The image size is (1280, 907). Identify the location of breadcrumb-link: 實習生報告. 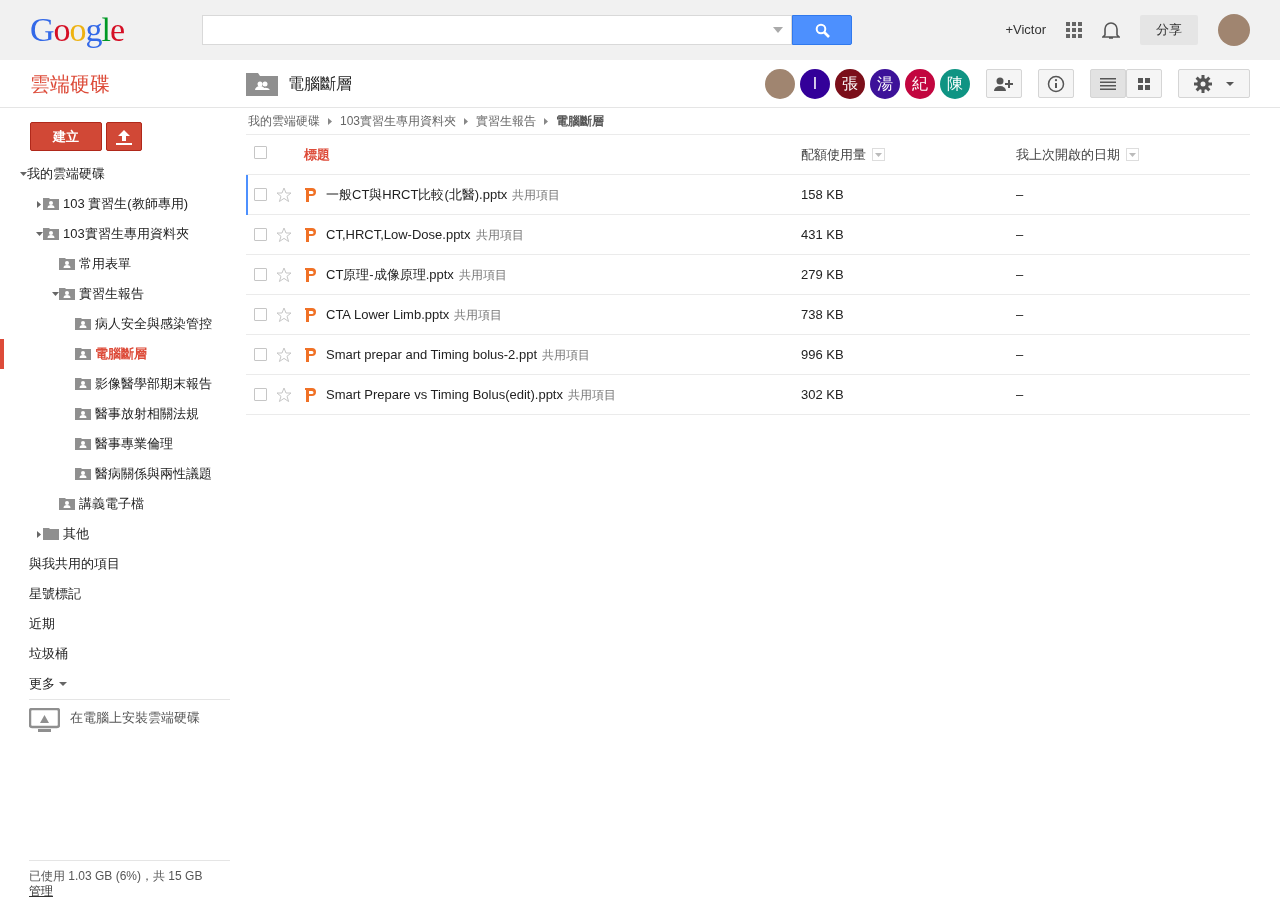
(506, 121).